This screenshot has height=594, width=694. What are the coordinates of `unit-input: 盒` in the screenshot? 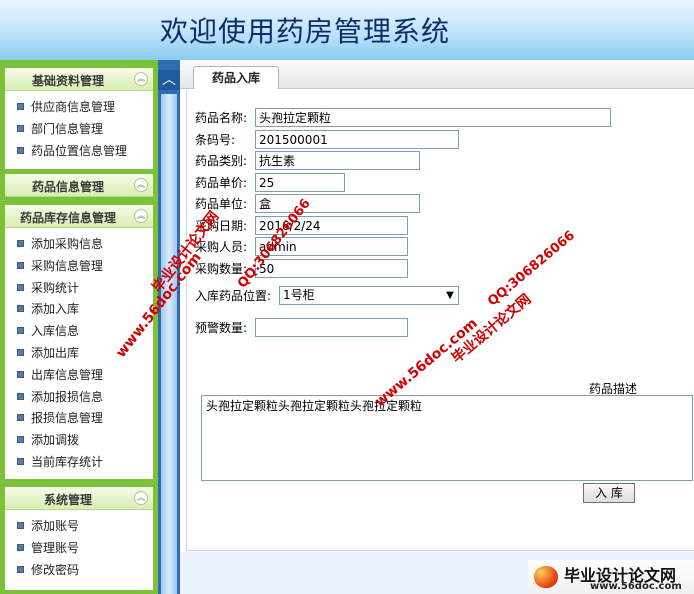 It's located at (337, 203).